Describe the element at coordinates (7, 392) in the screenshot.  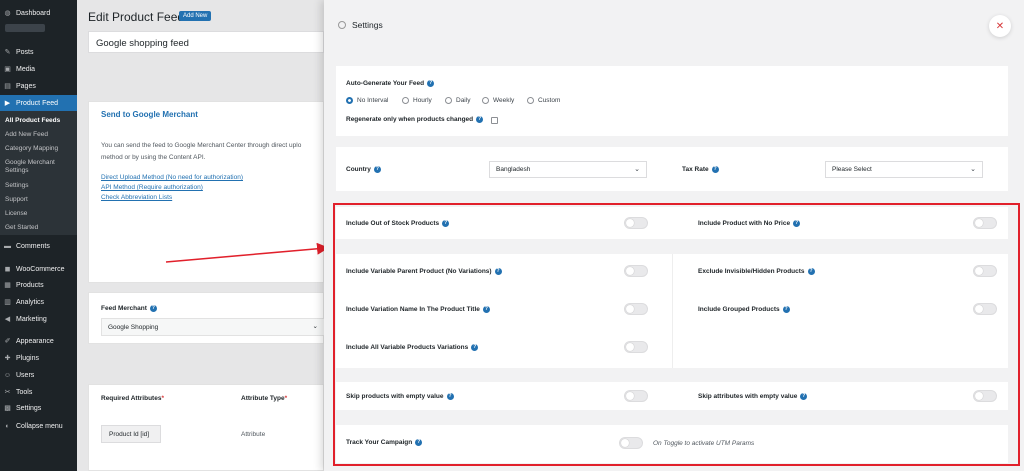
I see `tools-icon: ✂` at that location.